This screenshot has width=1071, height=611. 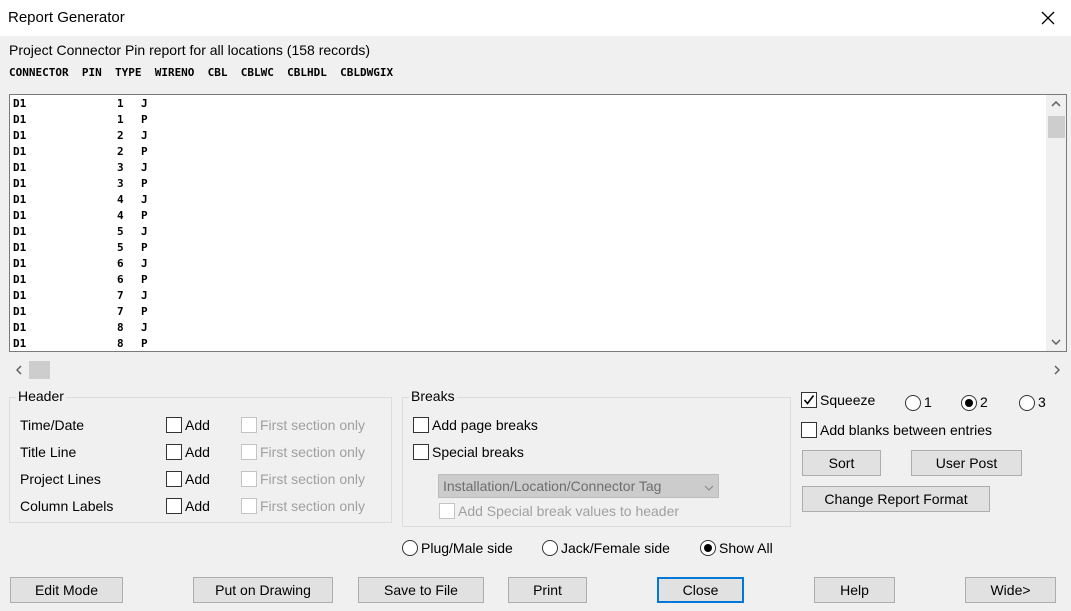 I want to click on vertical-scrollbar, so click(x=1056, y=223).